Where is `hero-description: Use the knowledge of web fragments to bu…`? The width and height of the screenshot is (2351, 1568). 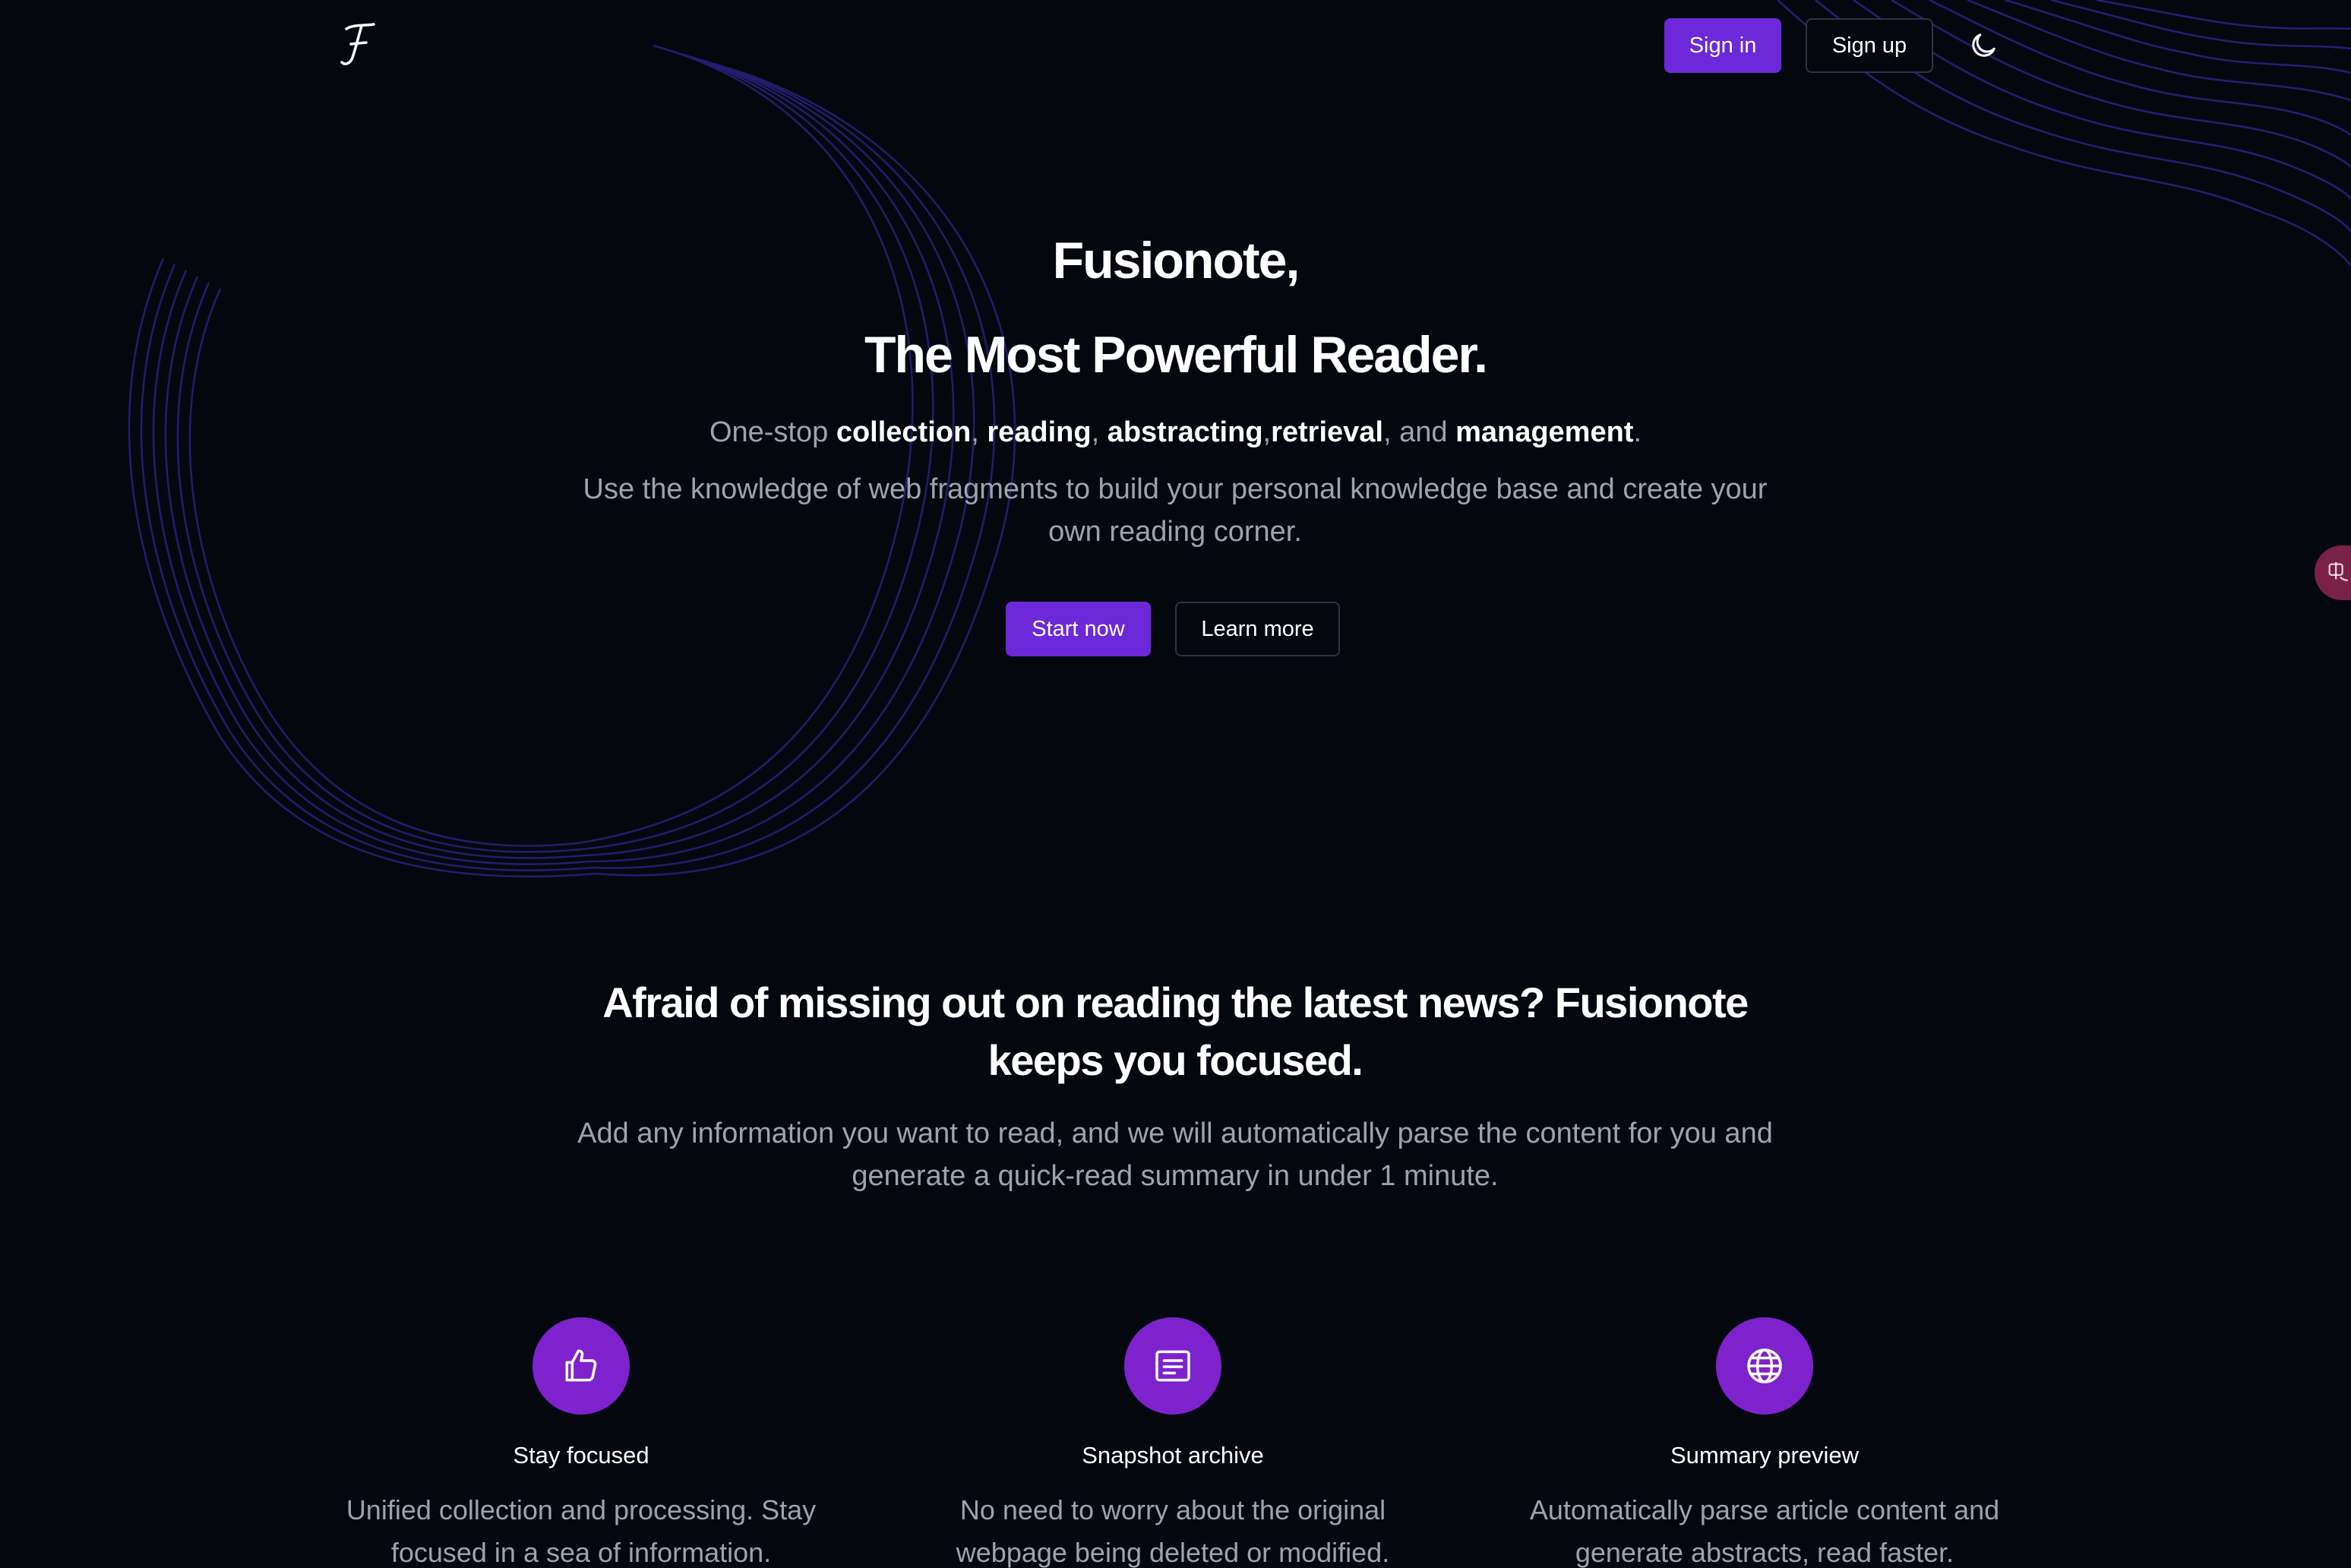
hero-description: Use the knowledge of web fragments to bu… is located at coordinates (1175, 511).